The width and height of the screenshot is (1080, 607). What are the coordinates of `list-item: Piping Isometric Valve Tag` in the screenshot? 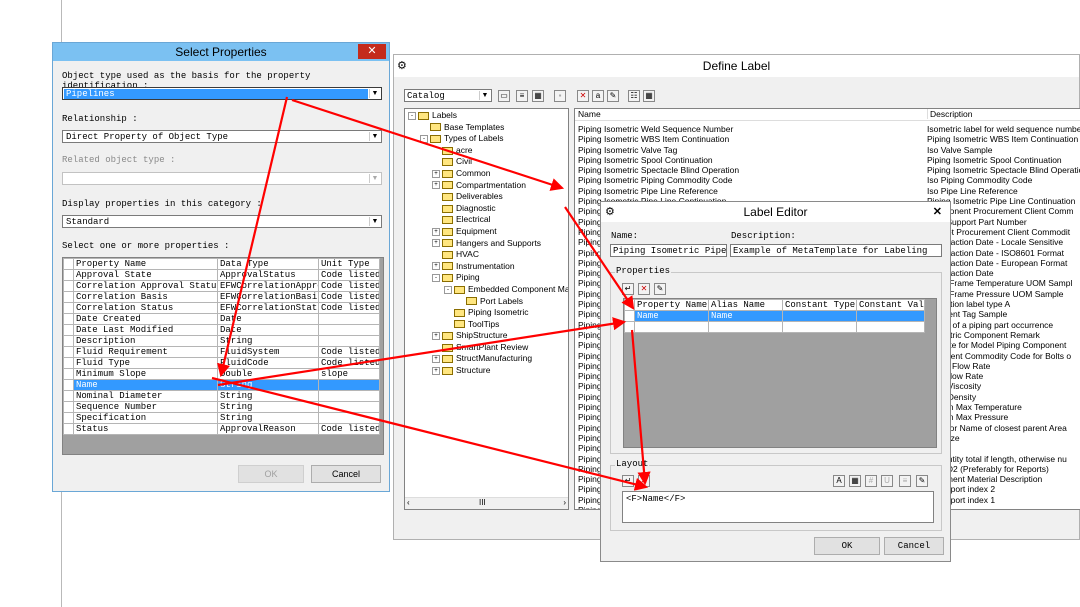 It's located at (658, 150).